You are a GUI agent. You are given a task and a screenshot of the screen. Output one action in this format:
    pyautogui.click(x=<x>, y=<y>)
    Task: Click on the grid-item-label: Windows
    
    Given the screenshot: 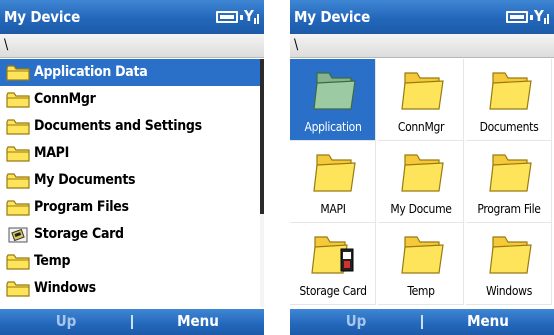 What is the action you would take?
    pyautogui.click(x=509, y=291)
    